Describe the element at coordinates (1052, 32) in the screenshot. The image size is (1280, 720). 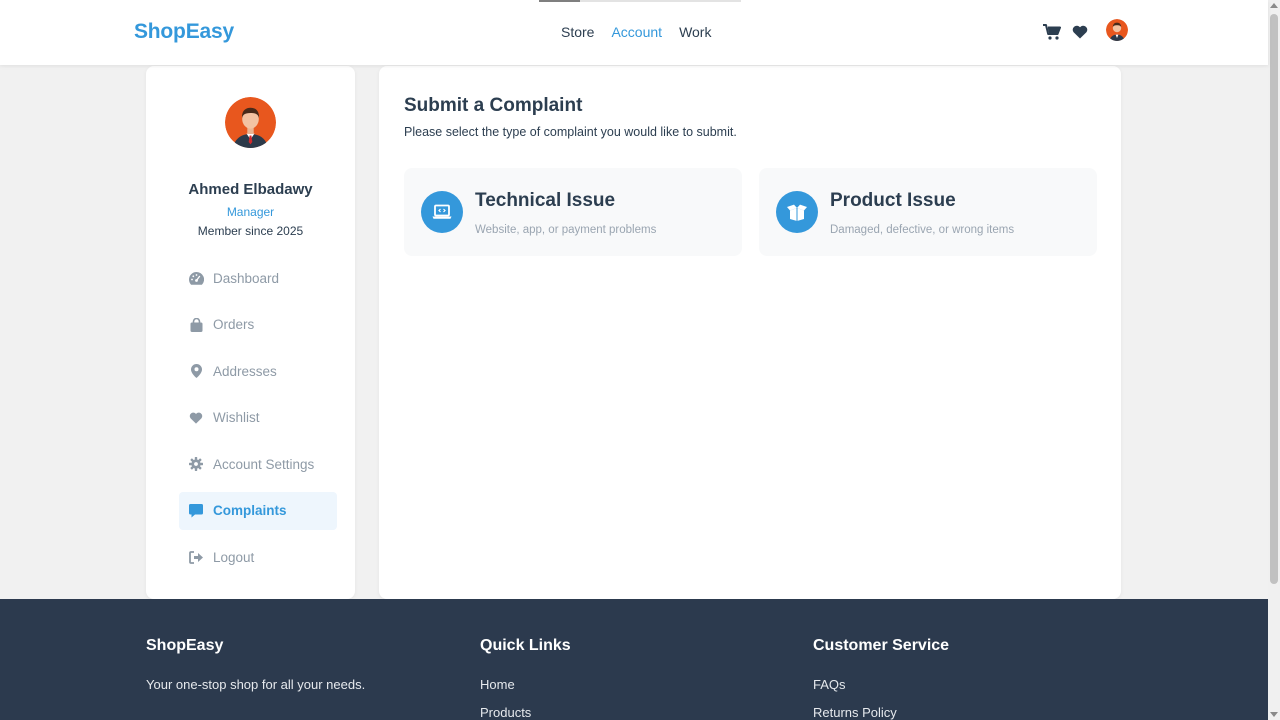
I see `cart-icon` at that location.